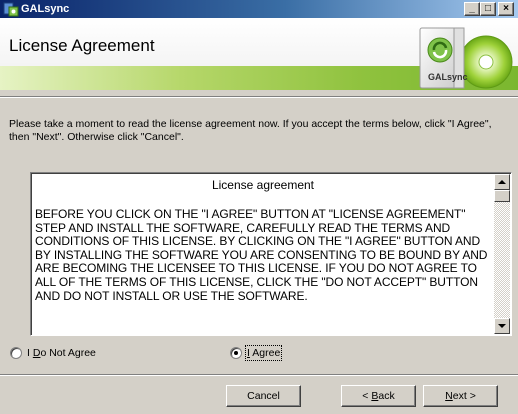 This screenshot has height=414, width=518. Describe the element at coordinates (61, 353) in the screenshot. I see `do-not-agree-label: I Do Not Agree` at that location.